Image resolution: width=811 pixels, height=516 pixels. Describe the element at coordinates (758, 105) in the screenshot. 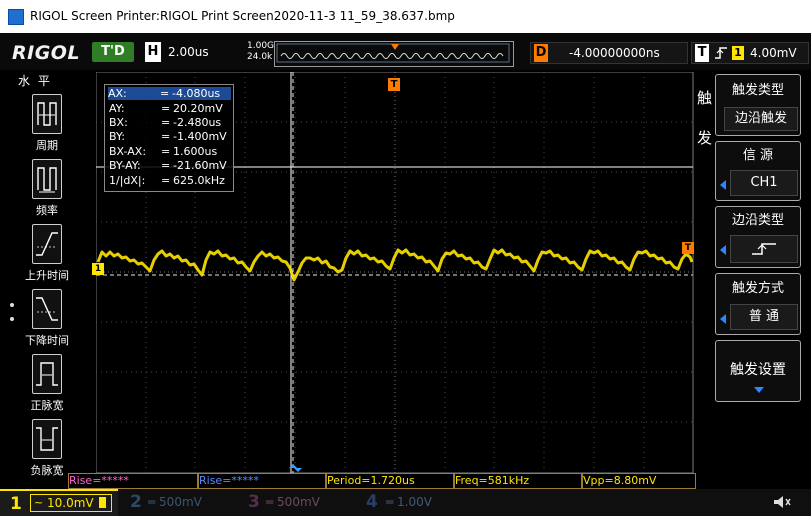

I see `trigger-type-button: 触发类型 边沿触发` at that location.